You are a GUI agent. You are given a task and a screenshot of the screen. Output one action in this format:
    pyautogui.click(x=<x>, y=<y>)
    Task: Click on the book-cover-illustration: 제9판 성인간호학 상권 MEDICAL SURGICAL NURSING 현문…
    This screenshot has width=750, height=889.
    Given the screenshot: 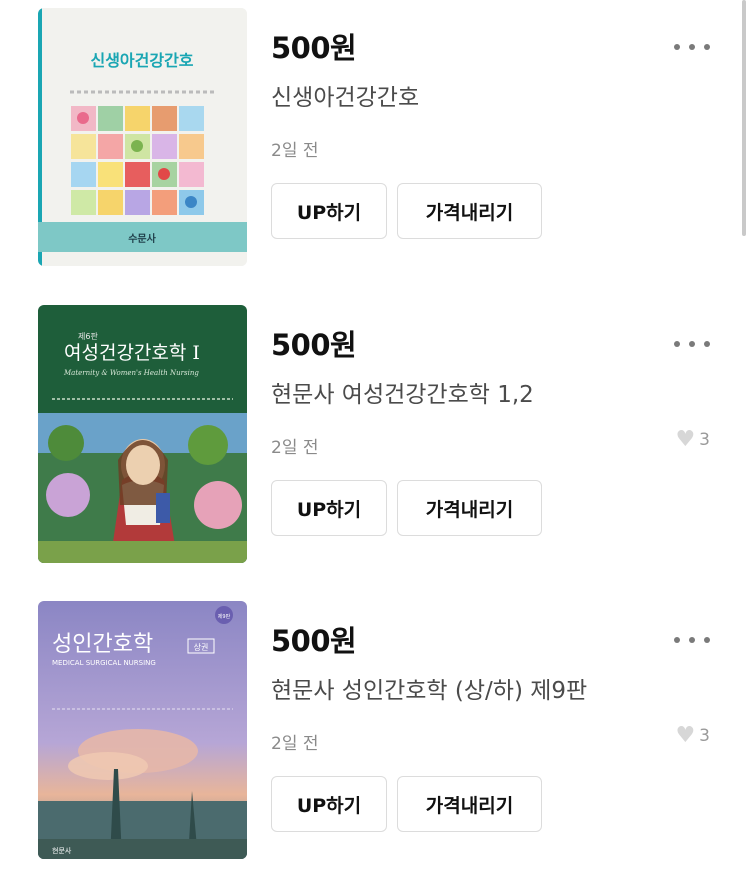 What is the action you would take?
    pyautogui.click(x=142, y=730)
    